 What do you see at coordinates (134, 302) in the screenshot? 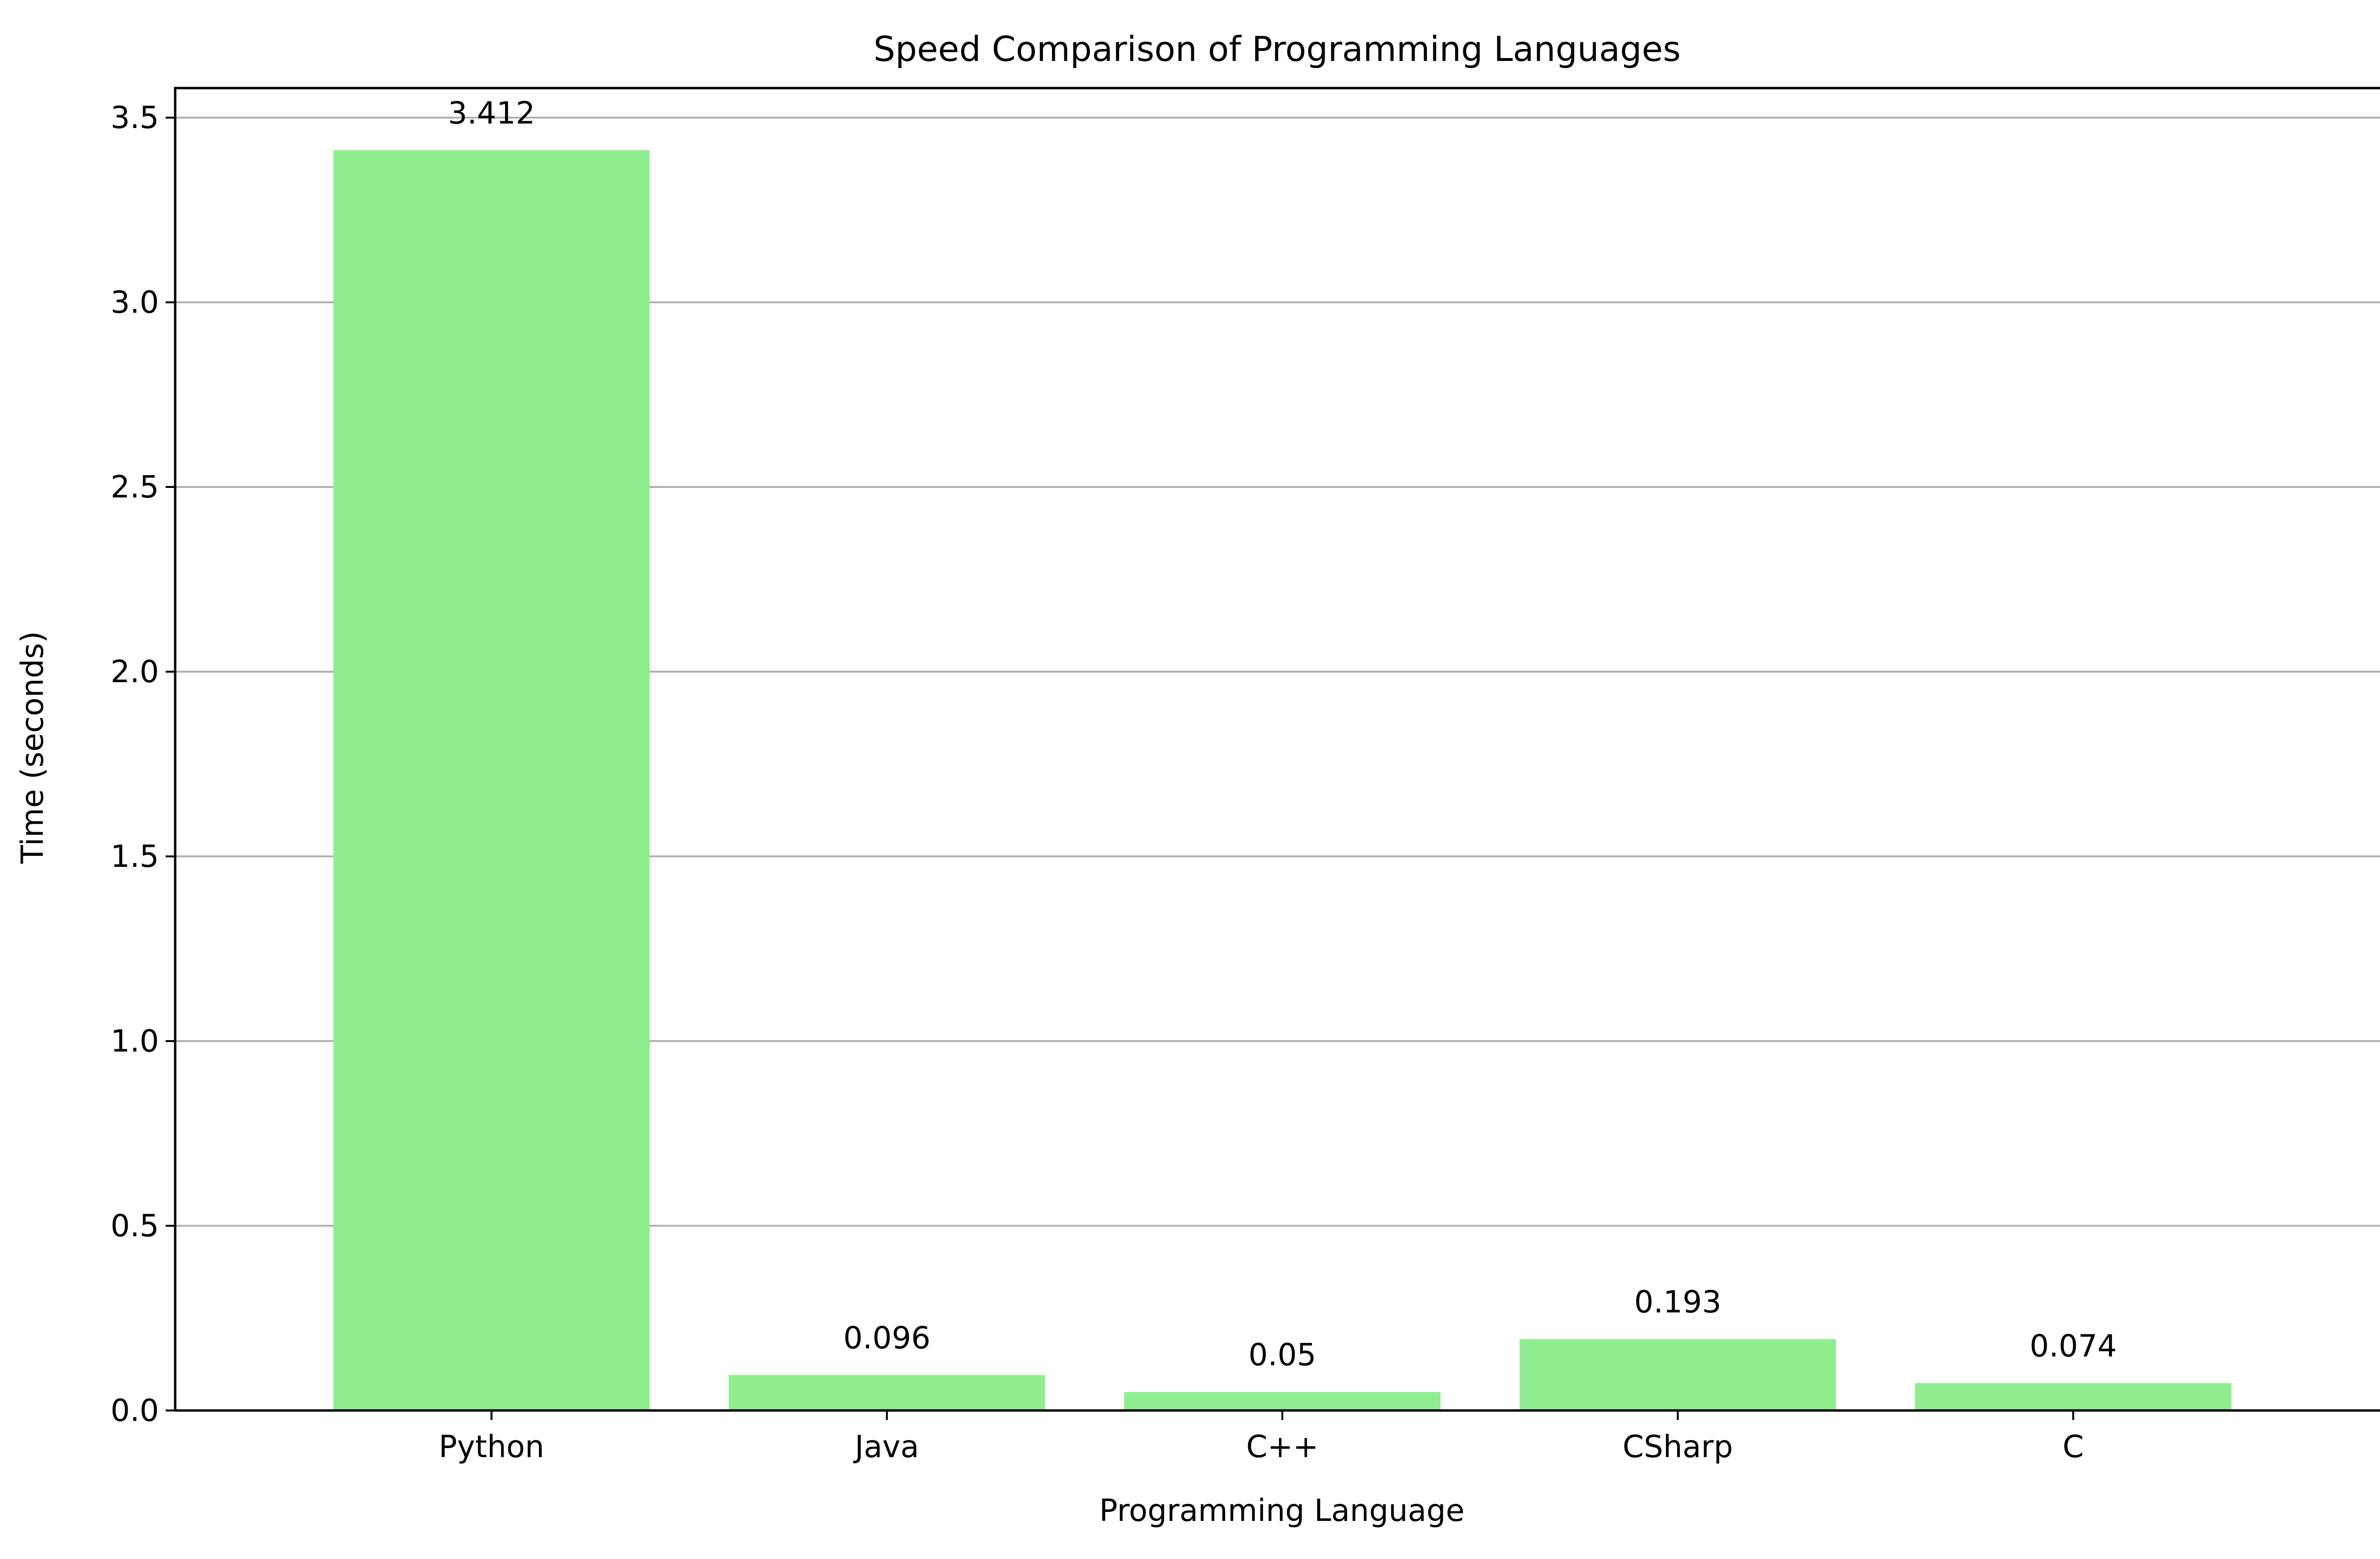
I see `y-tick-label: 3.0` at bounding box center [134, 302].